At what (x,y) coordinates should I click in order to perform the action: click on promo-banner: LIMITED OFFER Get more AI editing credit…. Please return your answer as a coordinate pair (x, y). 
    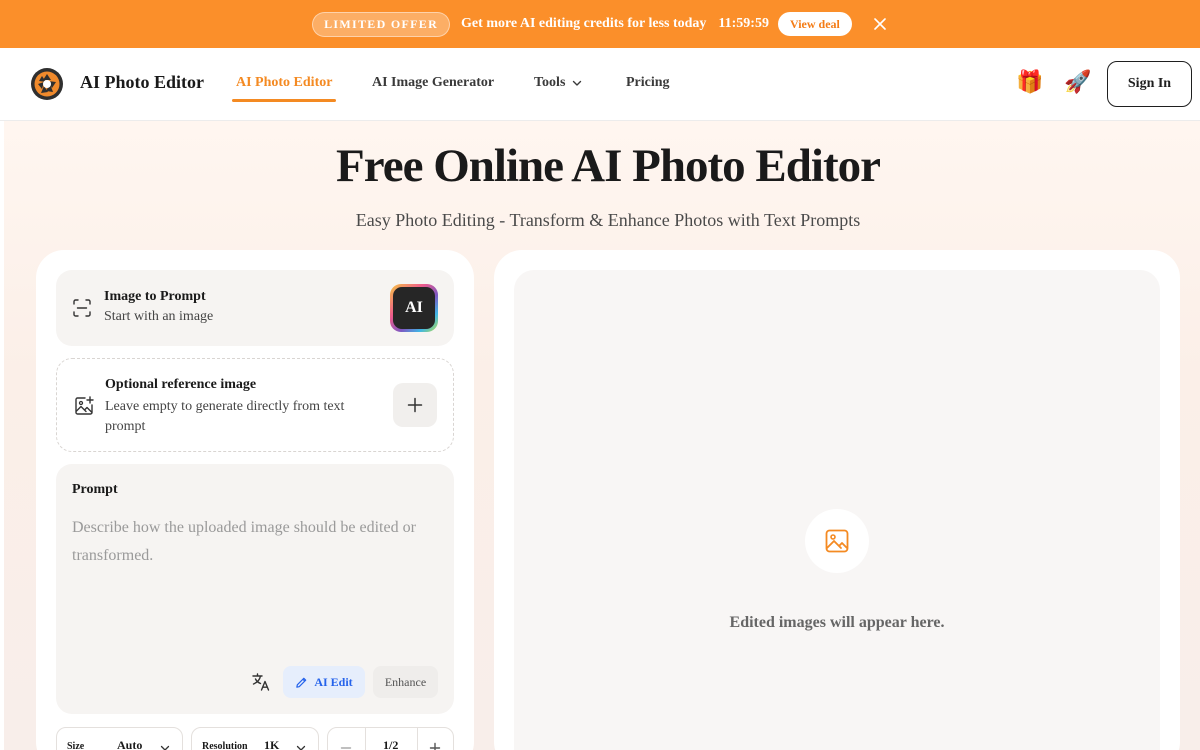
    Looking at the image, I should click on (600, 24).